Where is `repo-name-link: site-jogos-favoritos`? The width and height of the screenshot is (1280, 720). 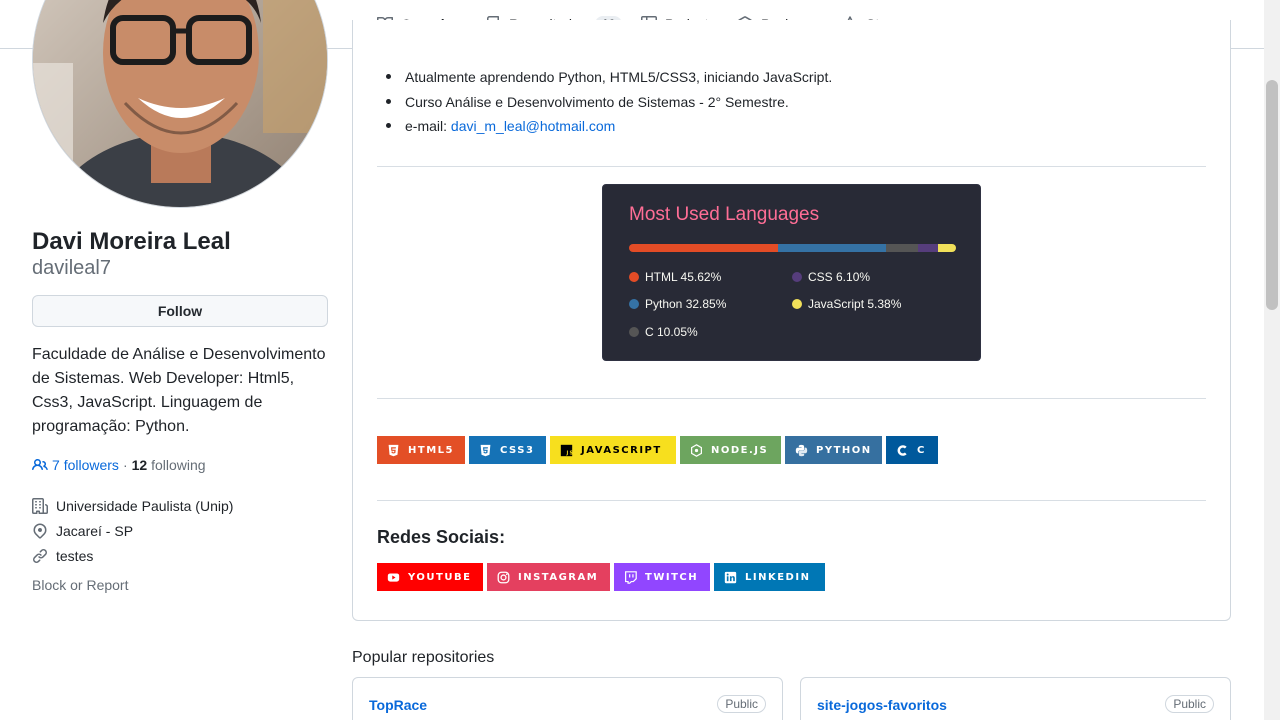 repo-name-link: site-jogos-favoritos is located at coordinates (882, 705).